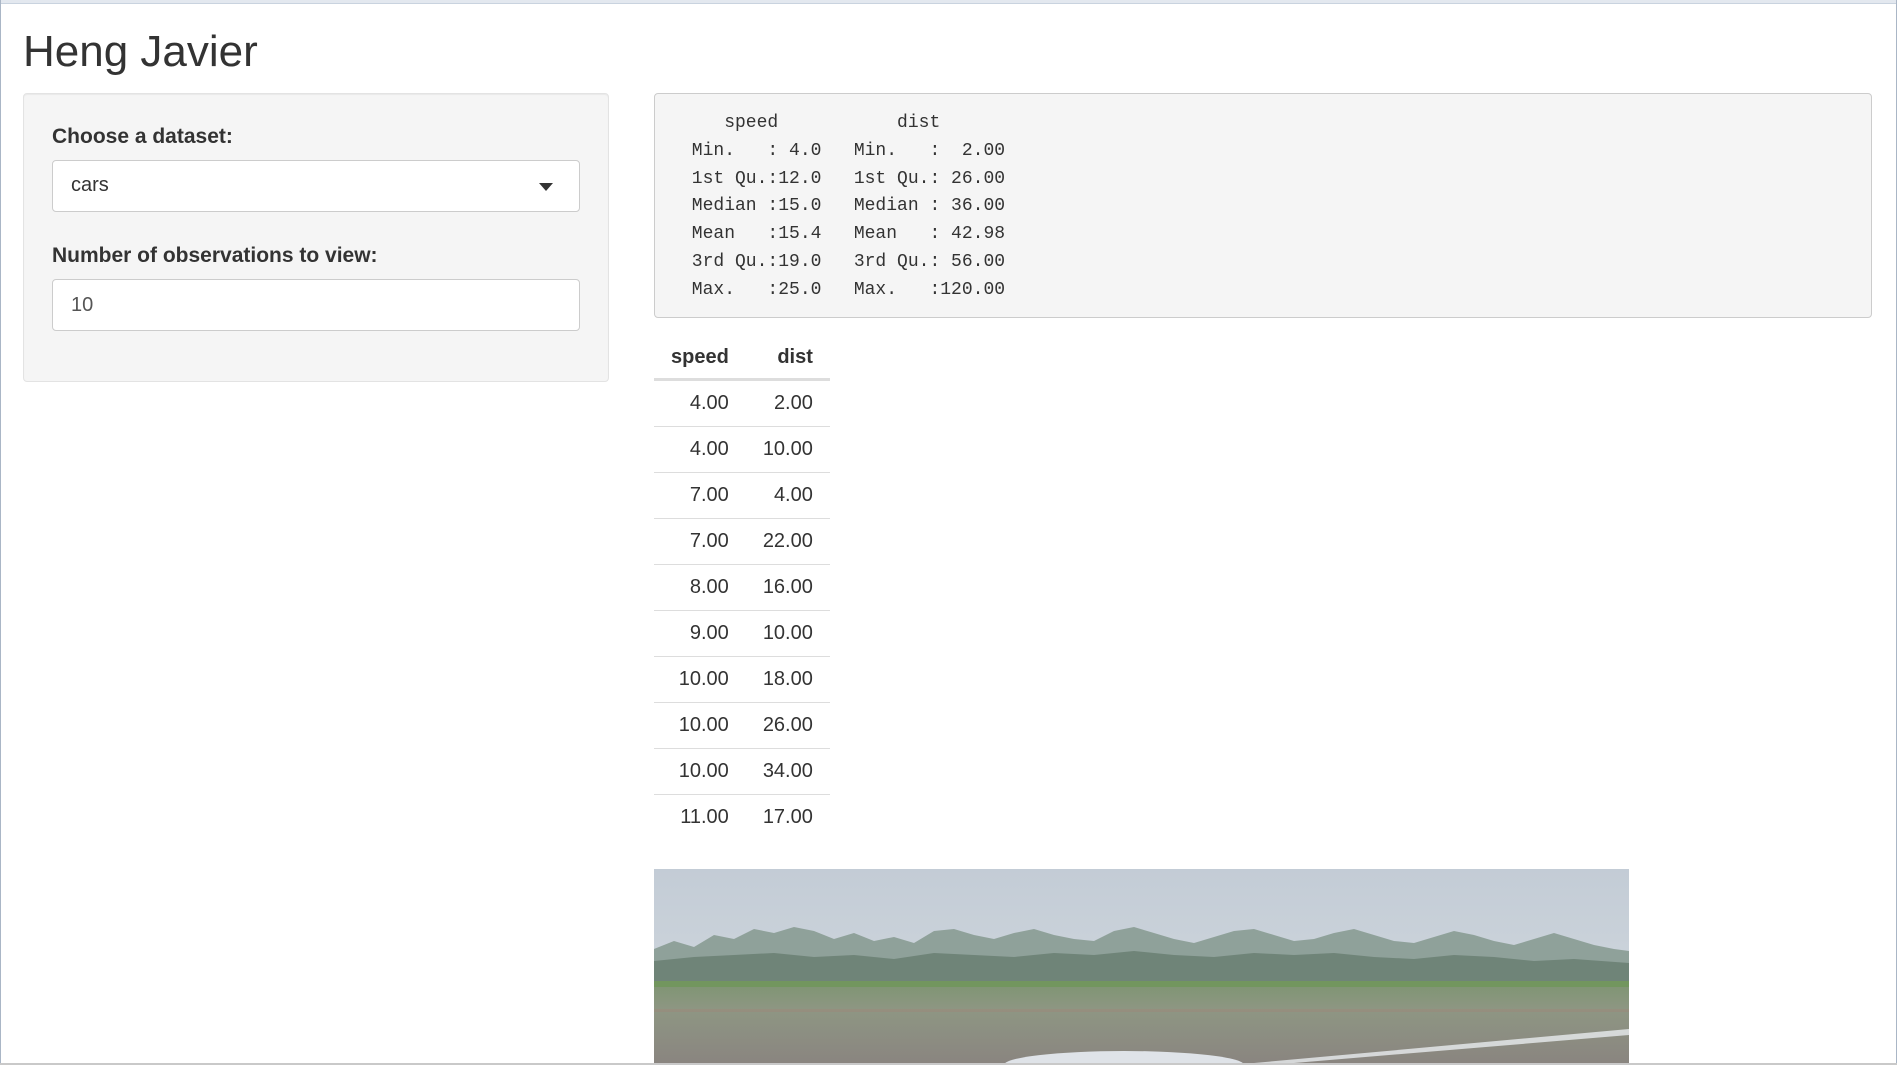 The height and width of the screenshot is (1065, 1897). Describe the element at coordinates (787, 541) in the screenshot. I see `cell-dist: 22.00` at that location.